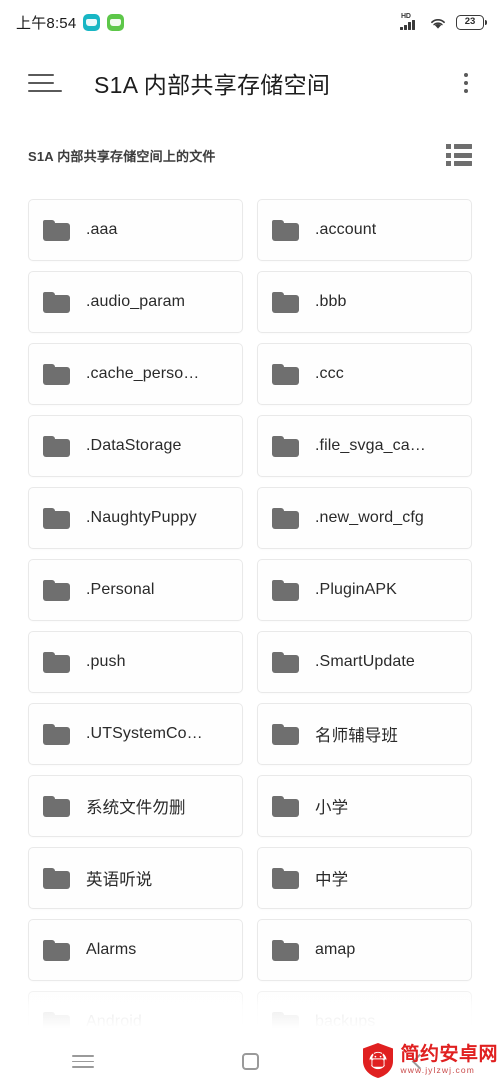  I want to click on file-card-label: 英语听说, so click(119, 880).